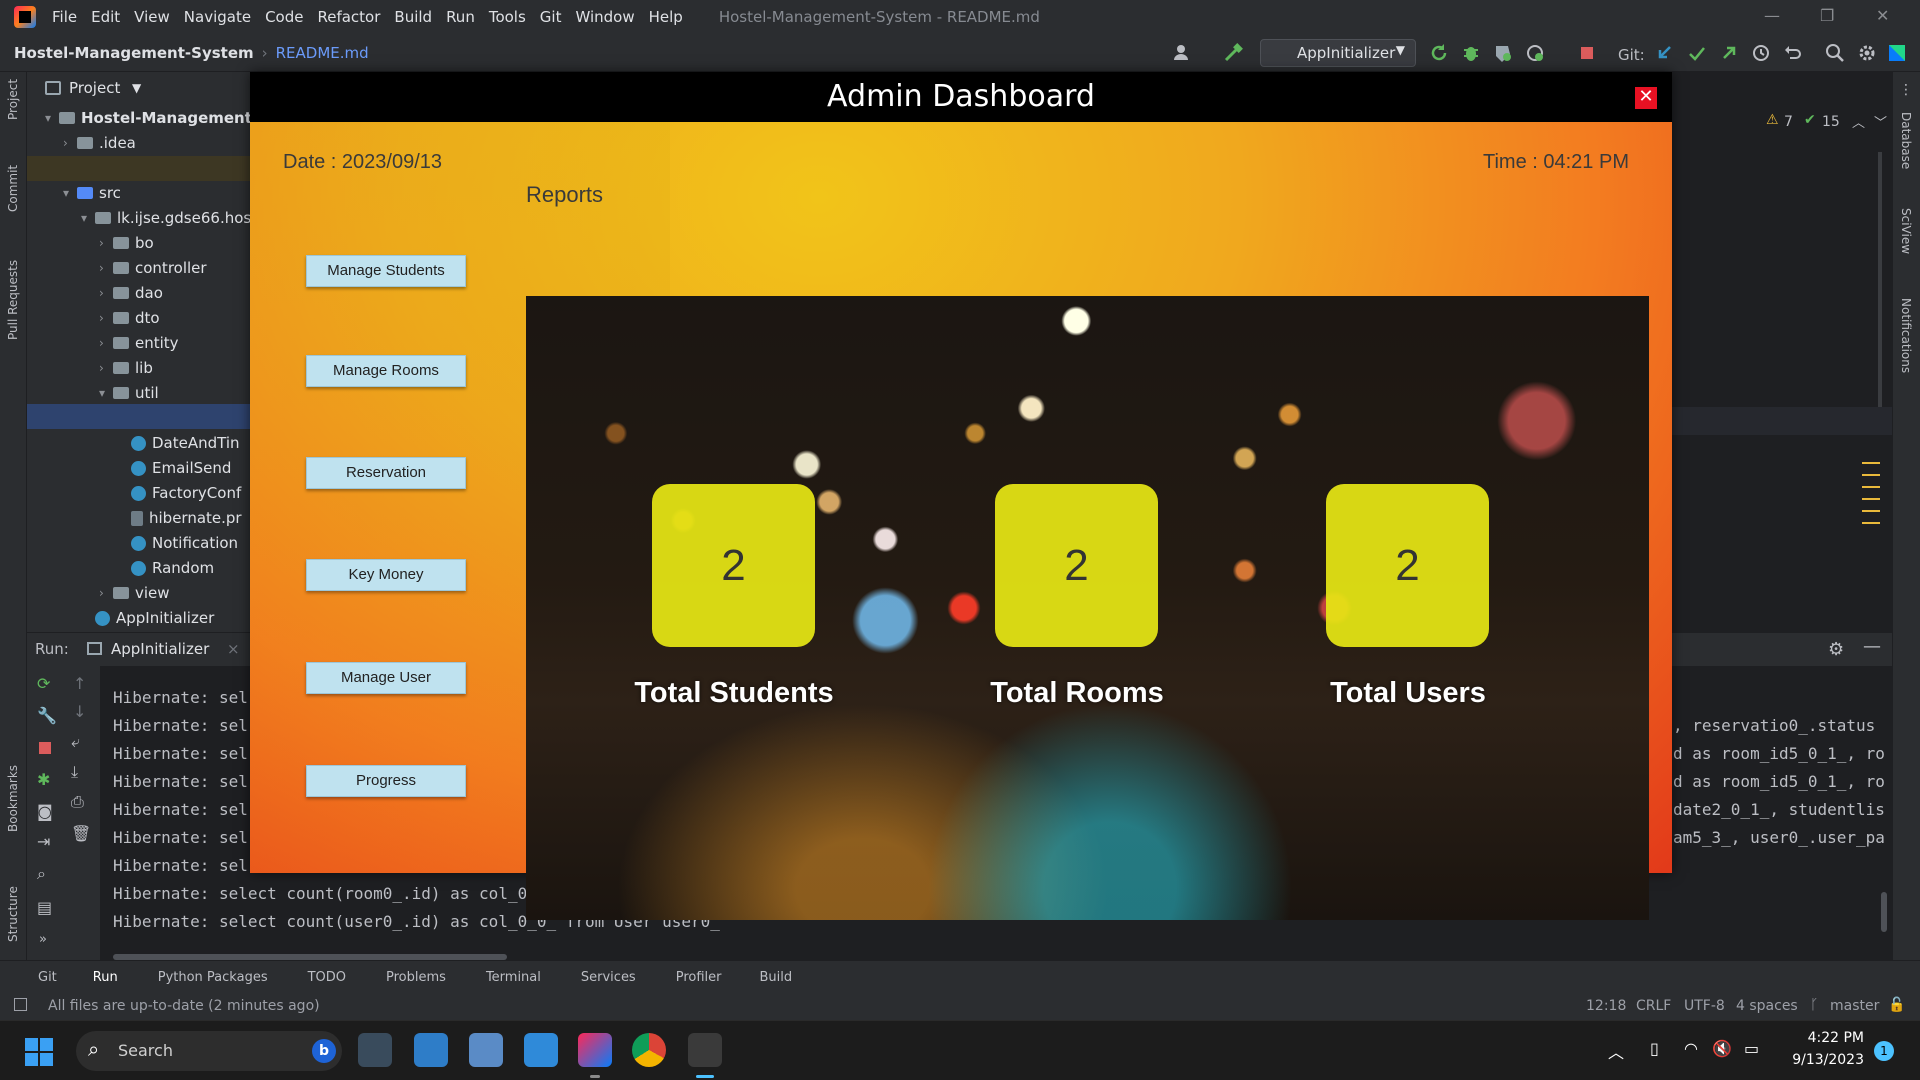 The width and height of the screenshot is (1920, 1080). What do you see at coordinates (45, 811) in the screenshot?
I see `camera-icon: ◙` at bounding box center [45, 811].